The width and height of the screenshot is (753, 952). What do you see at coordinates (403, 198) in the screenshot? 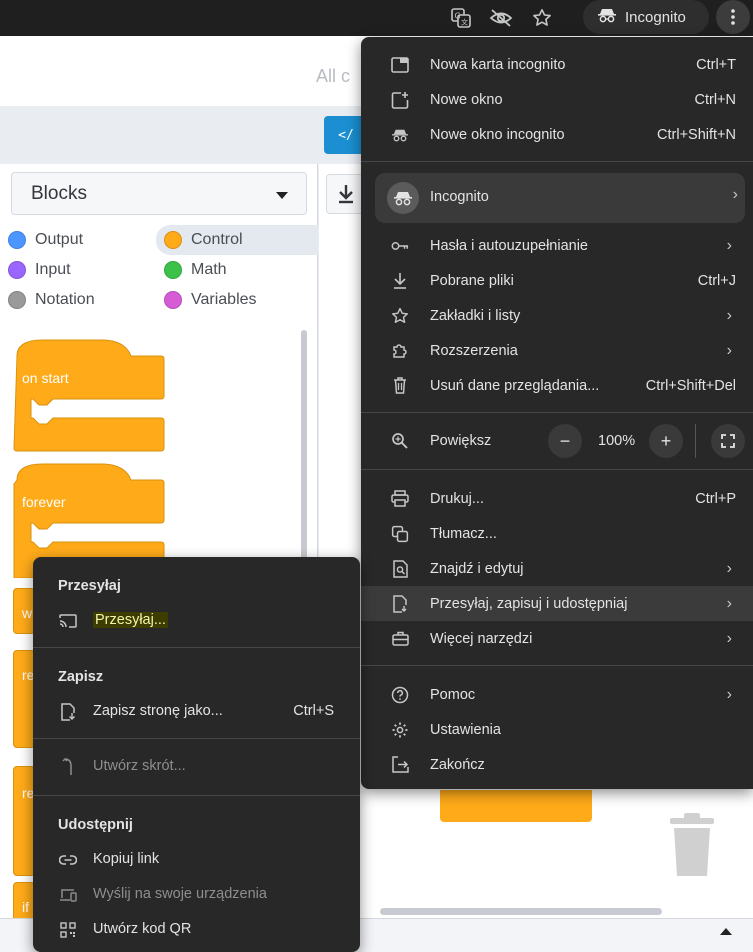
I see `incognito-avatar-icon` at bounding box center [403, 198].